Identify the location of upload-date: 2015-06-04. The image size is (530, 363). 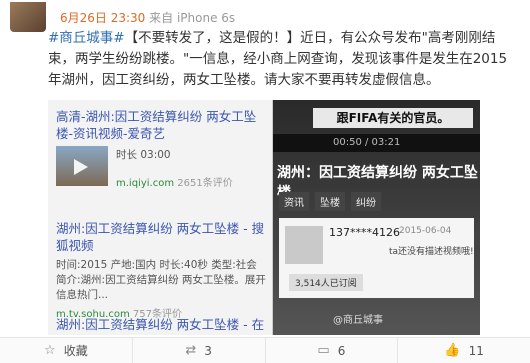
(425, 231).